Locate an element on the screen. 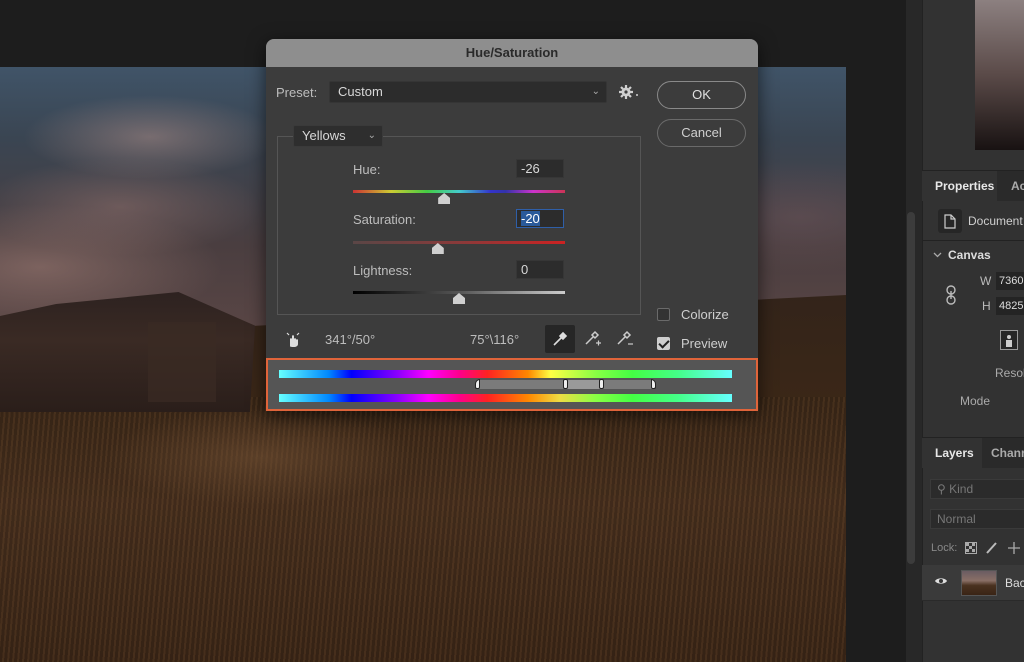 This screenshot has height=662, width=1024. lock-row: Lock: is located at coordinates (976, 548).